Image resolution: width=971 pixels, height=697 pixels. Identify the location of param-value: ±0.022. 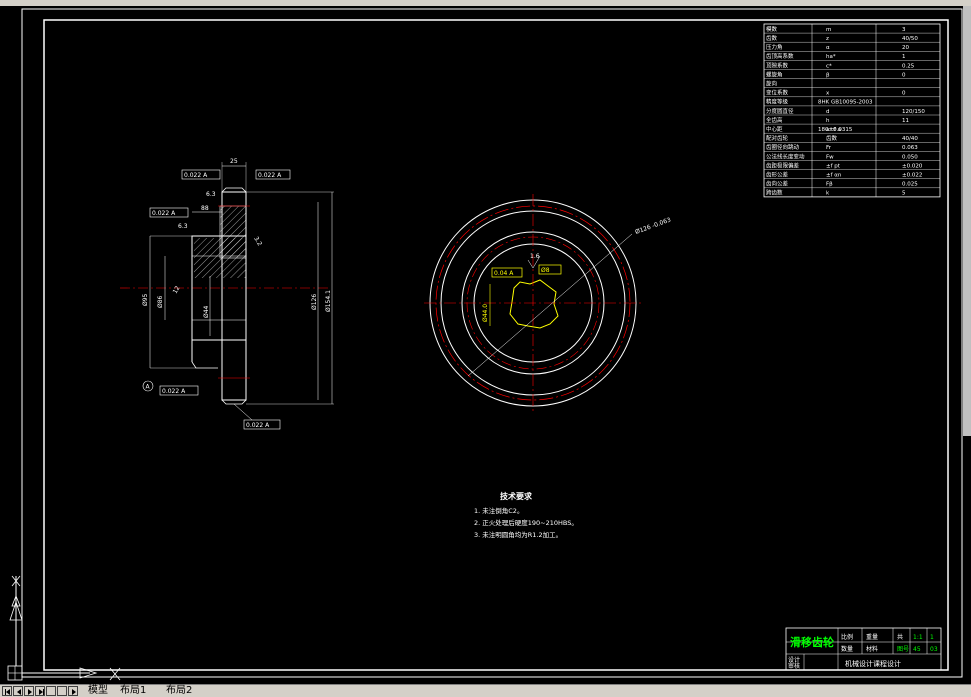
(912, 176).